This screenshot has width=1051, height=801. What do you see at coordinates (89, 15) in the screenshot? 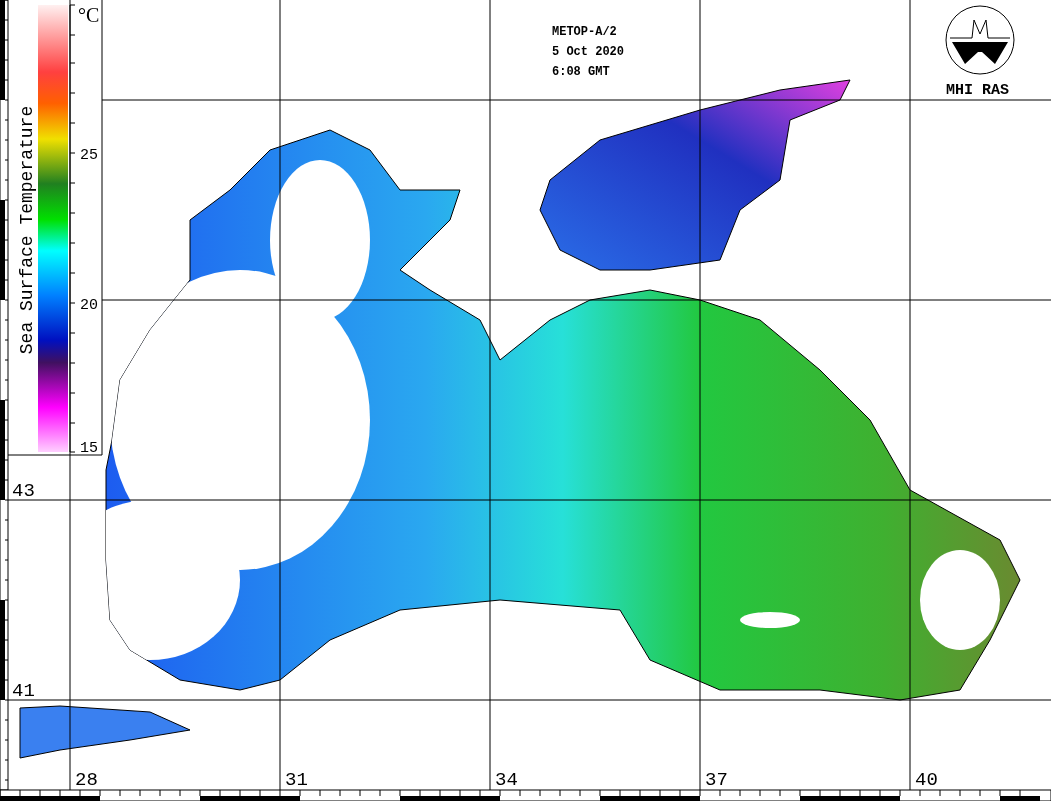
I see `unit-label: °C` at bounding box center [89, 15].